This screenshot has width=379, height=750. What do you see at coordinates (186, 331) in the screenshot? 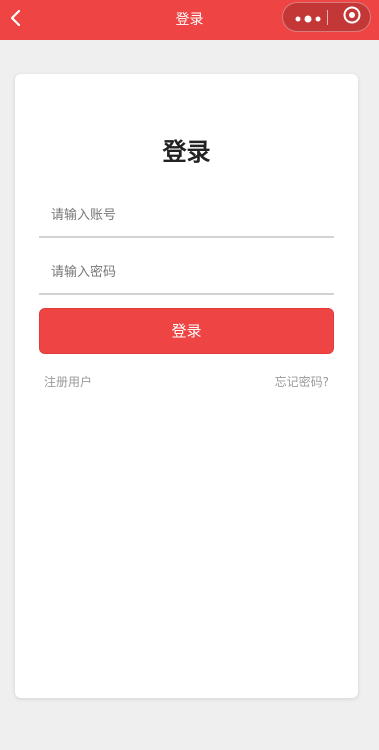
I see `login-button: 登录` at bounding box center [186, 331].